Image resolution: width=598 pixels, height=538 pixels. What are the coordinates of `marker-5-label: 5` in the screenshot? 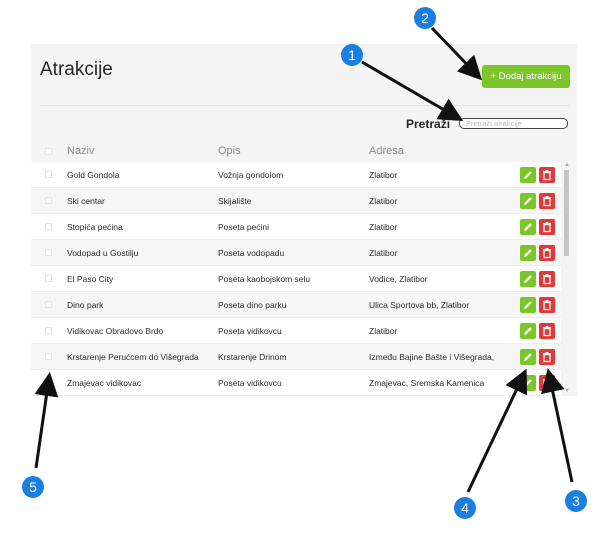 It's located at (33, 487).